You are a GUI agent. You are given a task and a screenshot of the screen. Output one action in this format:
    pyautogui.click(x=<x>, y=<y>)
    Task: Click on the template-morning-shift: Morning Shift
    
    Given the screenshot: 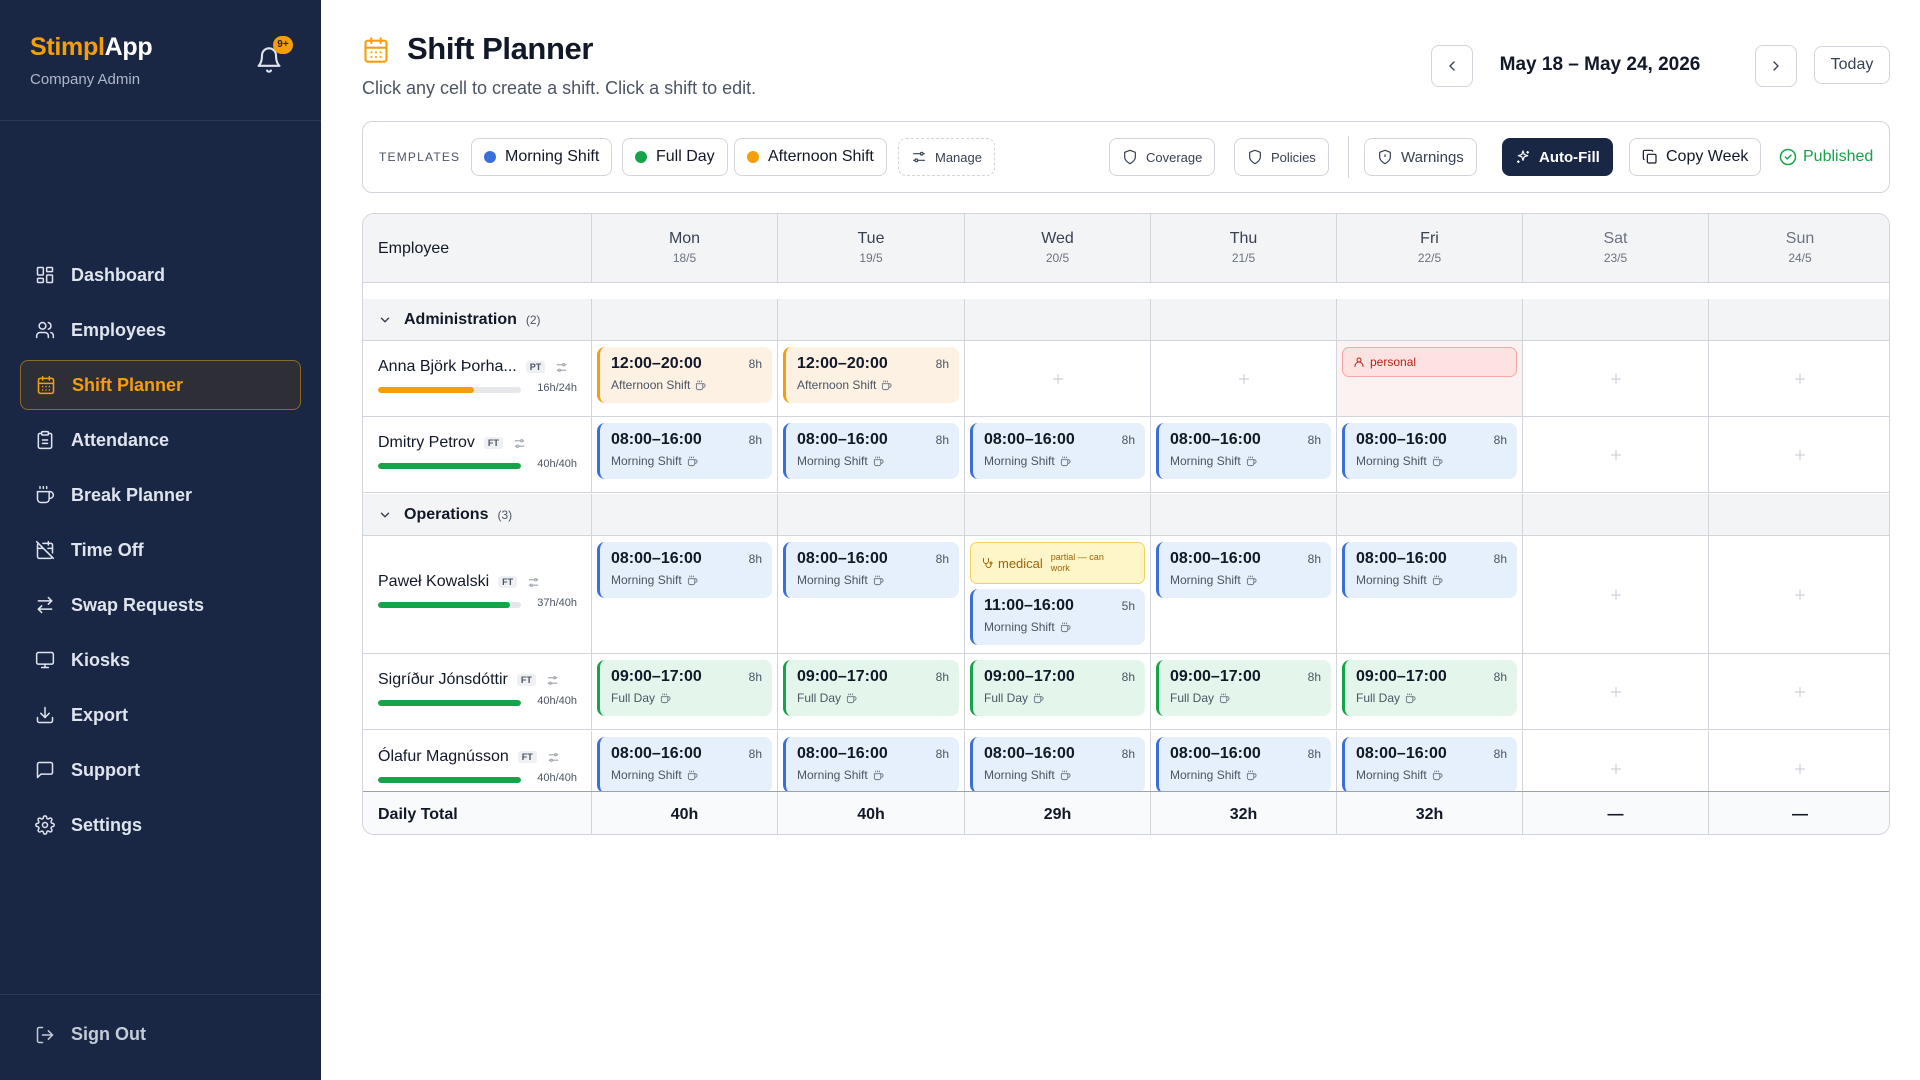 What is the action you would take?
    pyautogui.click(x=542, y=157)
    